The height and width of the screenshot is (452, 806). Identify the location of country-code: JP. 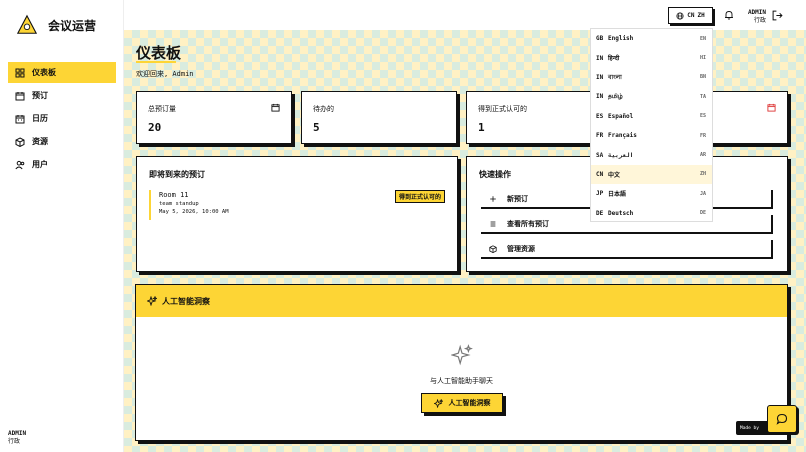
(600, 194).